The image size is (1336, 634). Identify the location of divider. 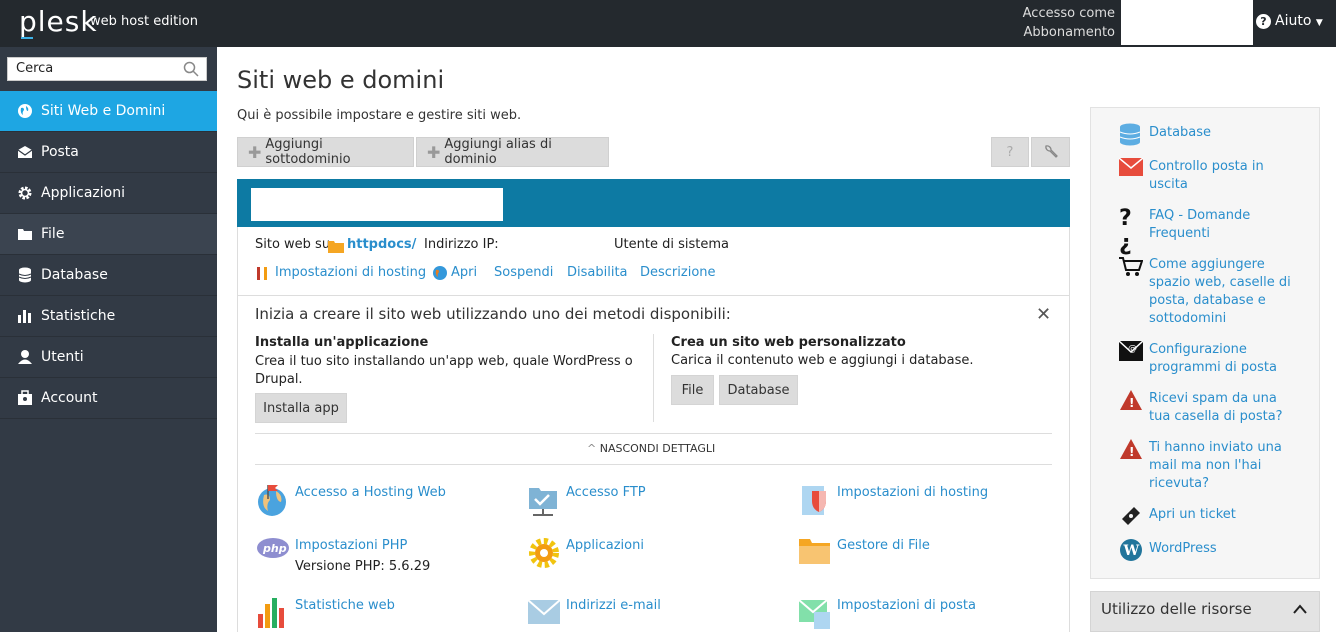
(653, 433).